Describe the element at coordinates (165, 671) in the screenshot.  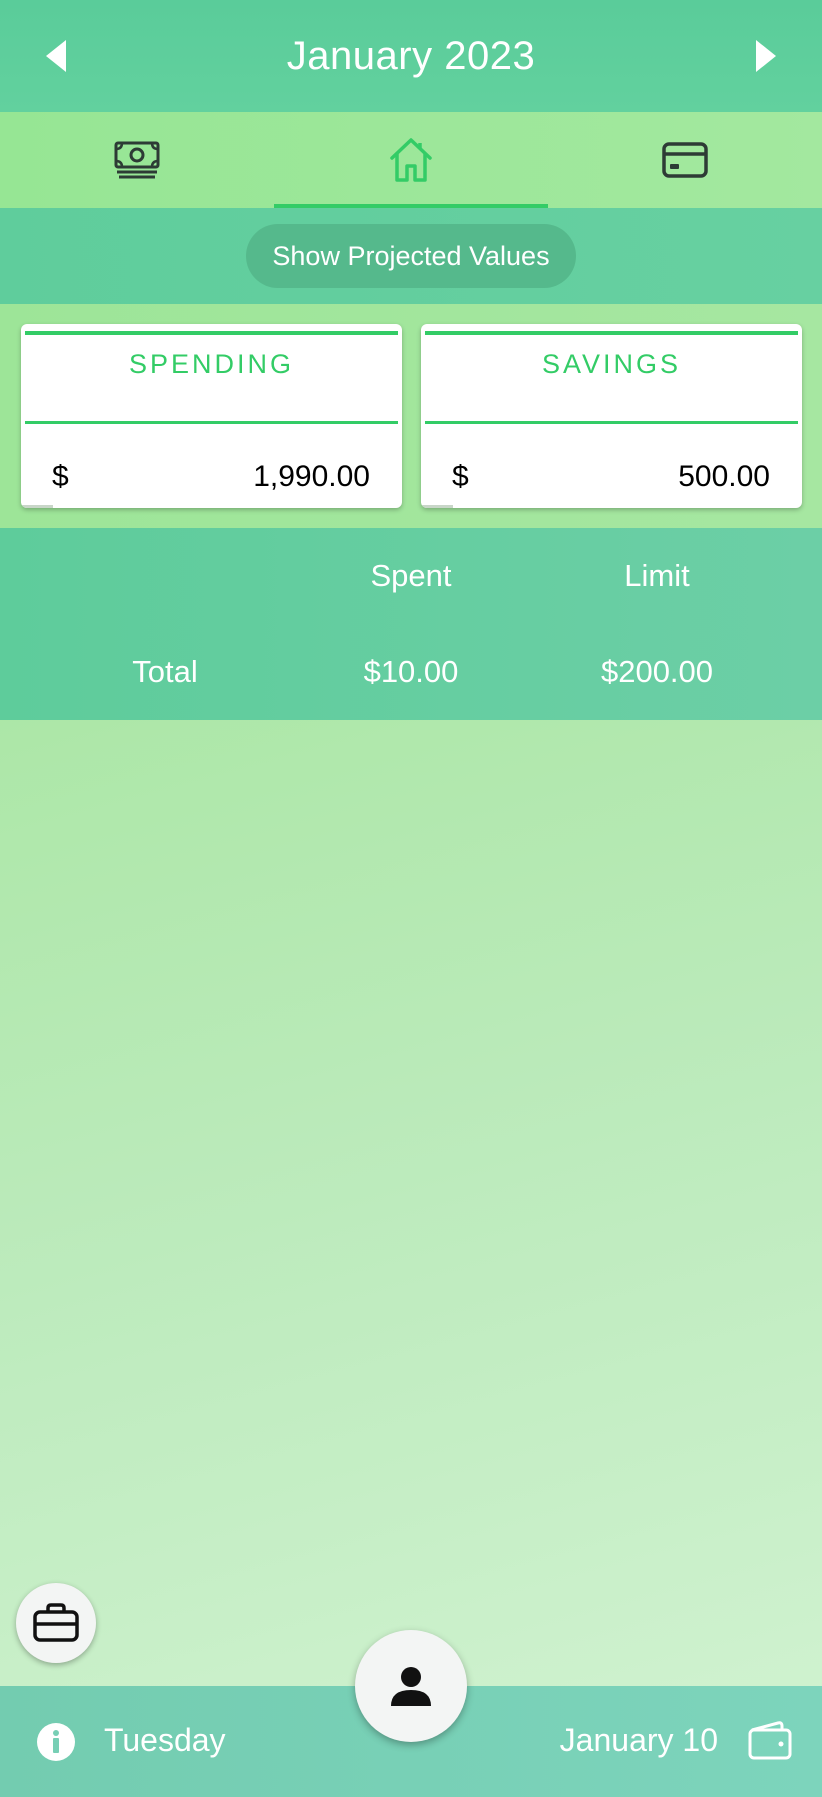
I see `total-row-label: Total` at that location.